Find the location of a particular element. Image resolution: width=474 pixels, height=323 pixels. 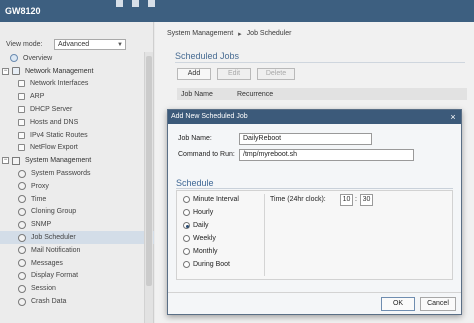

sidebar-item-label: Session is located at coordinates (43, 289).